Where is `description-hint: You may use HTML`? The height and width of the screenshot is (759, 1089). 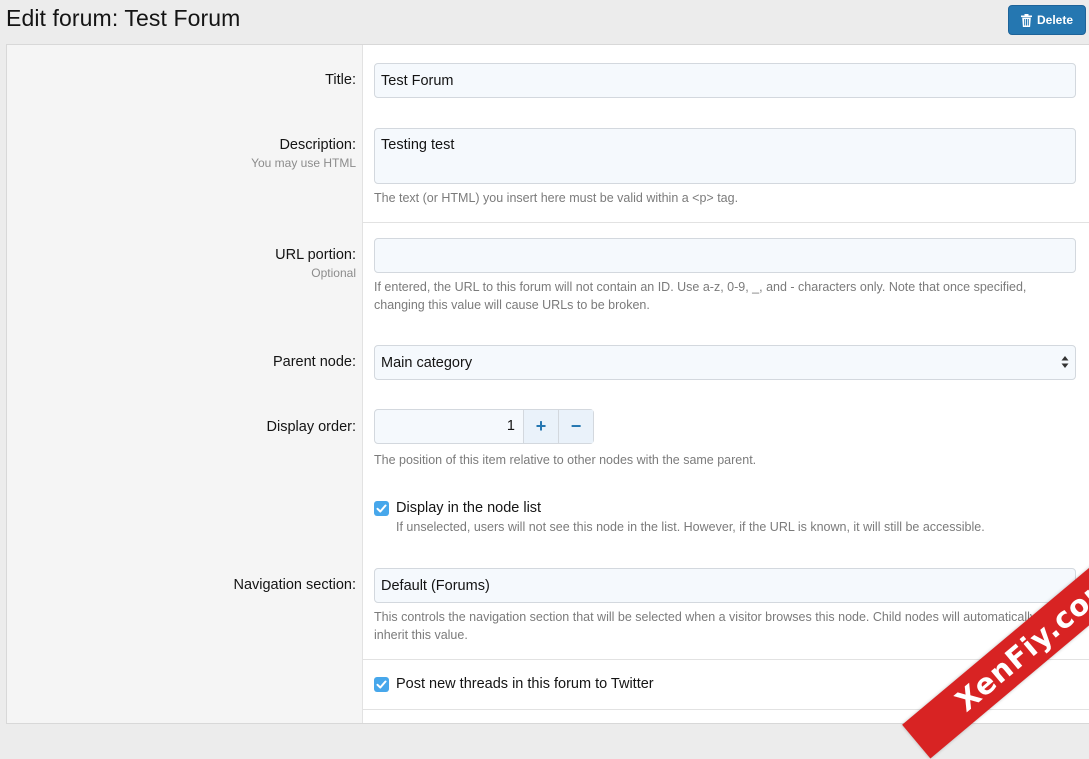 description-hint: You may use HTML is located at coordinates (303, 163).